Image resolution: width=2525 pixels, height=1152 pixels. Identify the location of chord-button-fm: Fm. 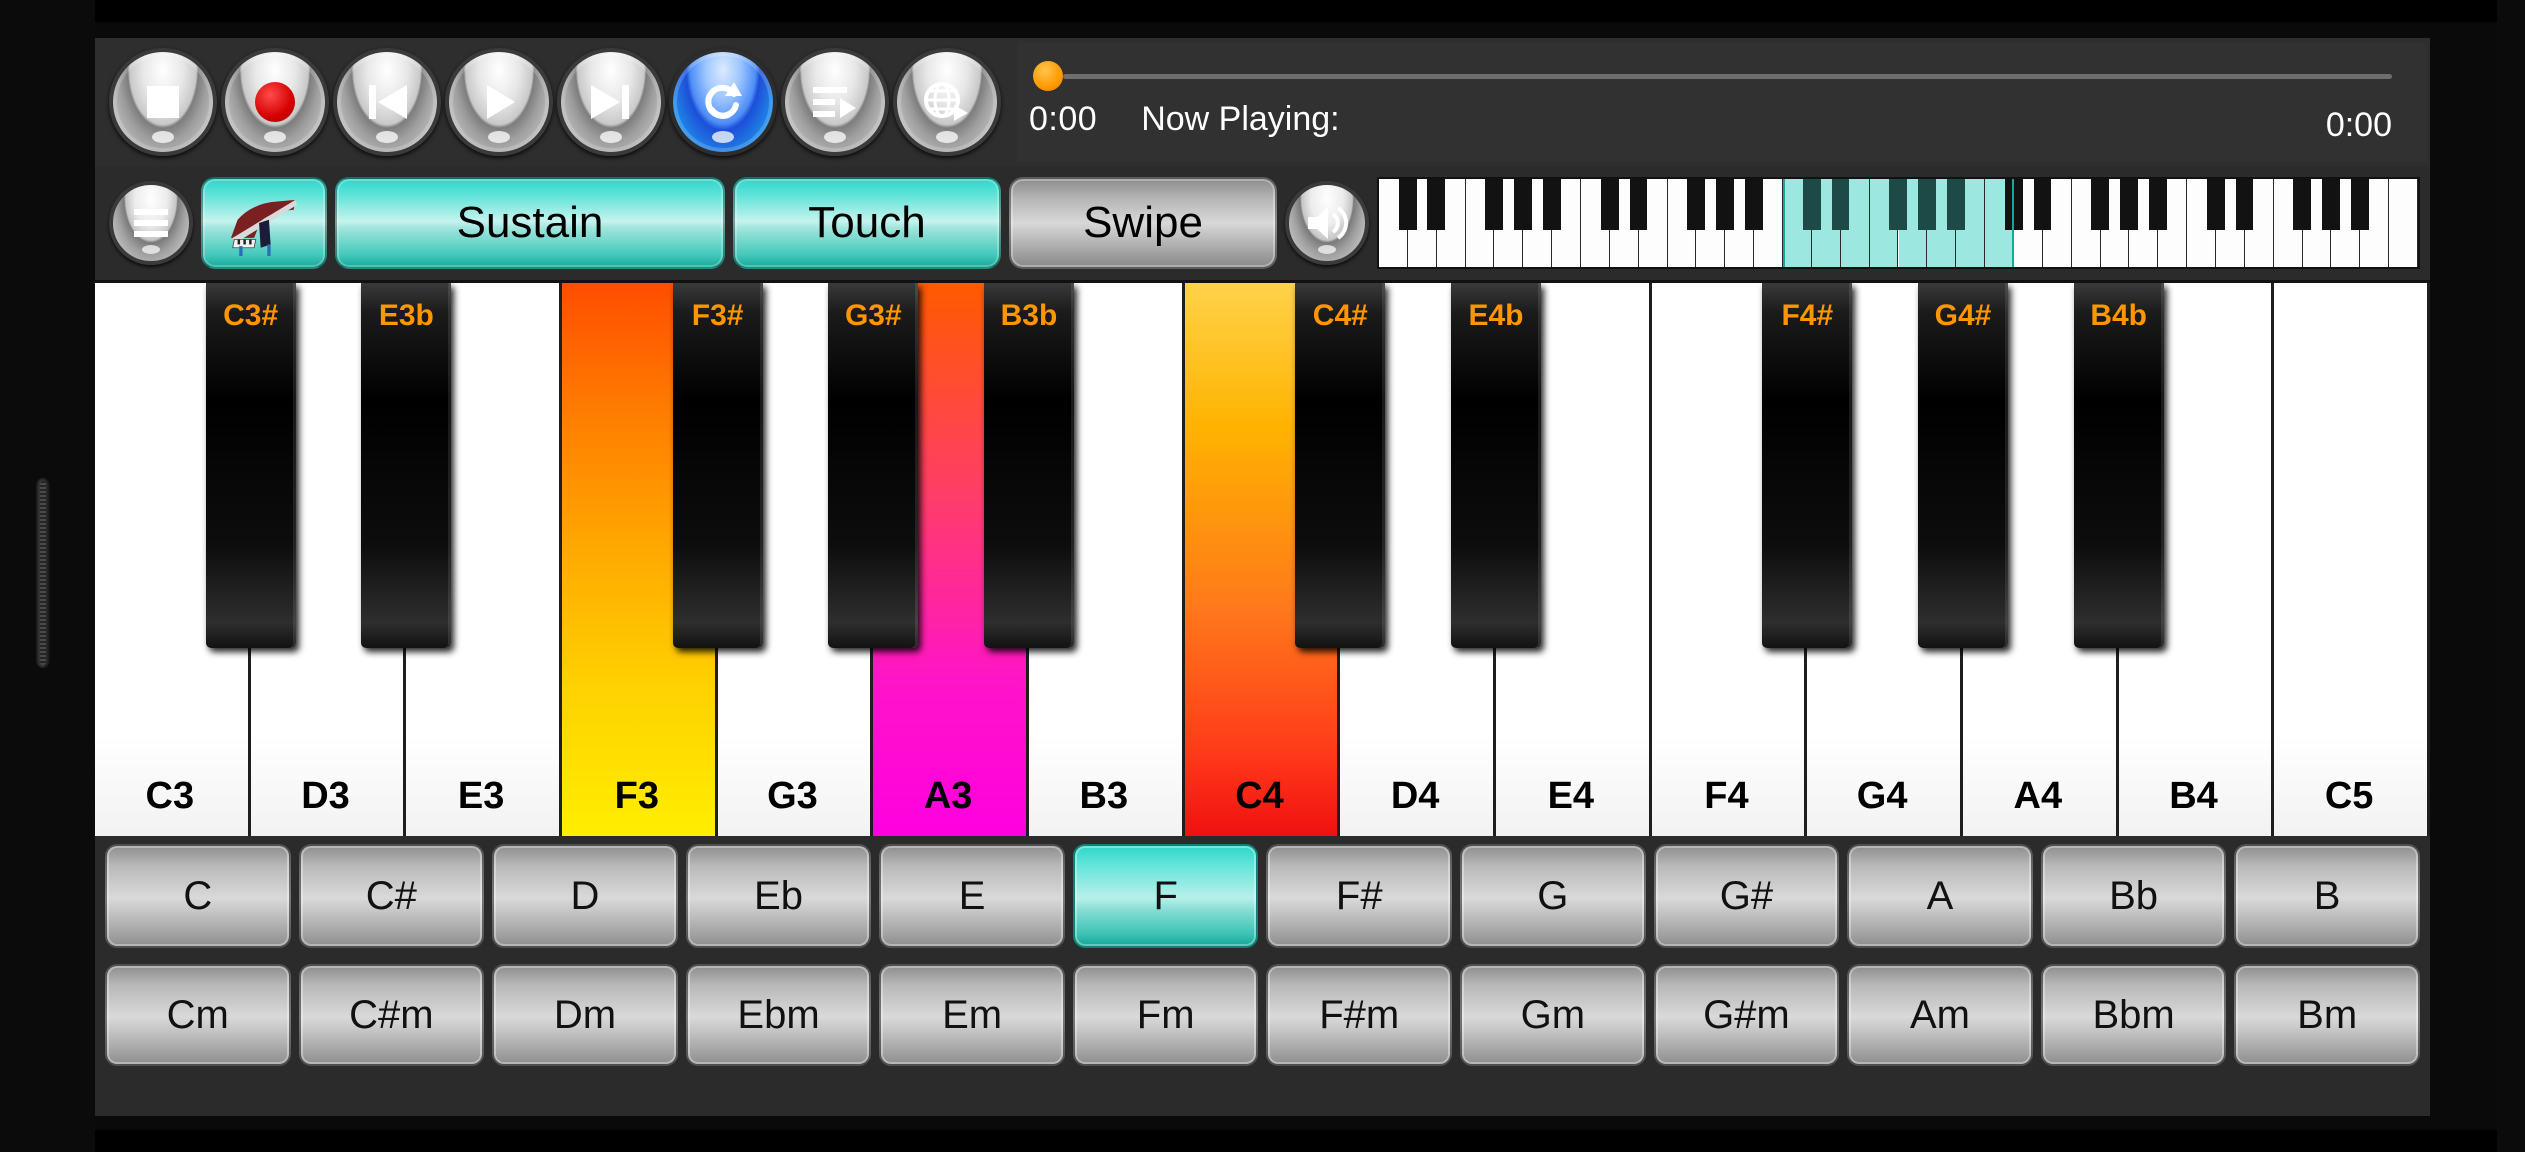
(1165, 1015).